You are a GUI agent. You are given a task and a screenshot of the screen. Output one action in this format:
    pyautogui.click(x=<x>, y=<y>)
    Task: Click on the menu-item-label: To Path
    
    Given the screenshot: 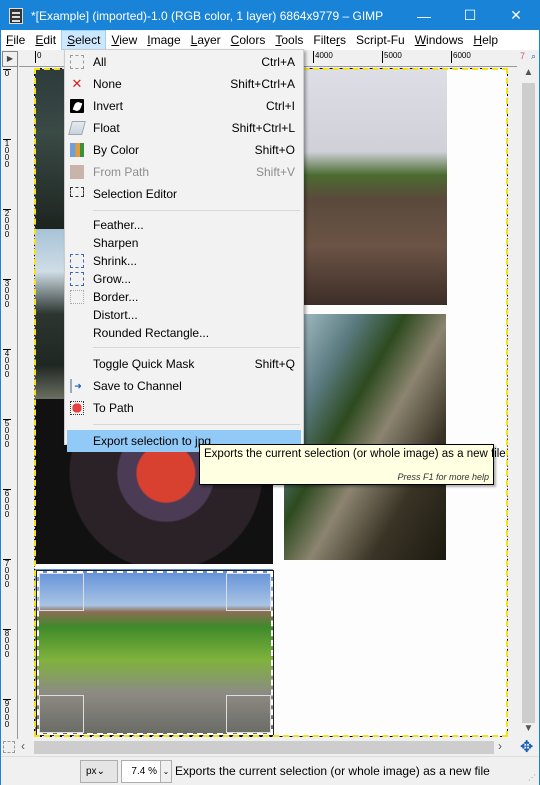 What is the action you would take?
    pyautogui.click(x=113, y=408)
    